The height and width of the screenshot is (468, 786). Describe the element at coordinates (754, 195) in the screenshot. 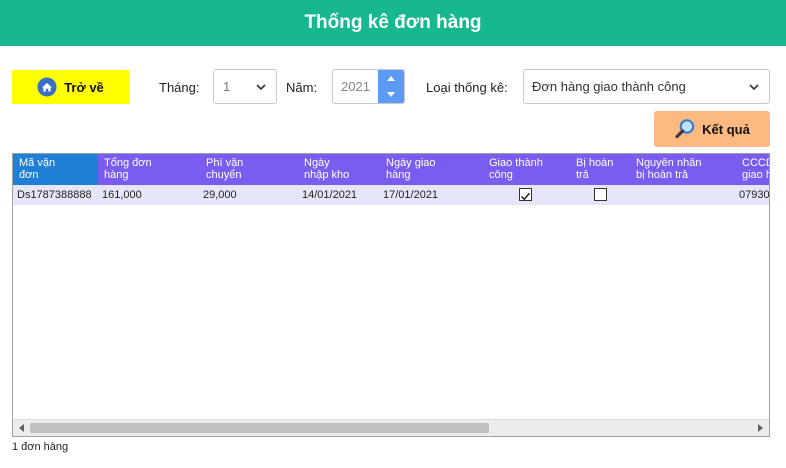

I see `cell-cccd: 07930` at that location.